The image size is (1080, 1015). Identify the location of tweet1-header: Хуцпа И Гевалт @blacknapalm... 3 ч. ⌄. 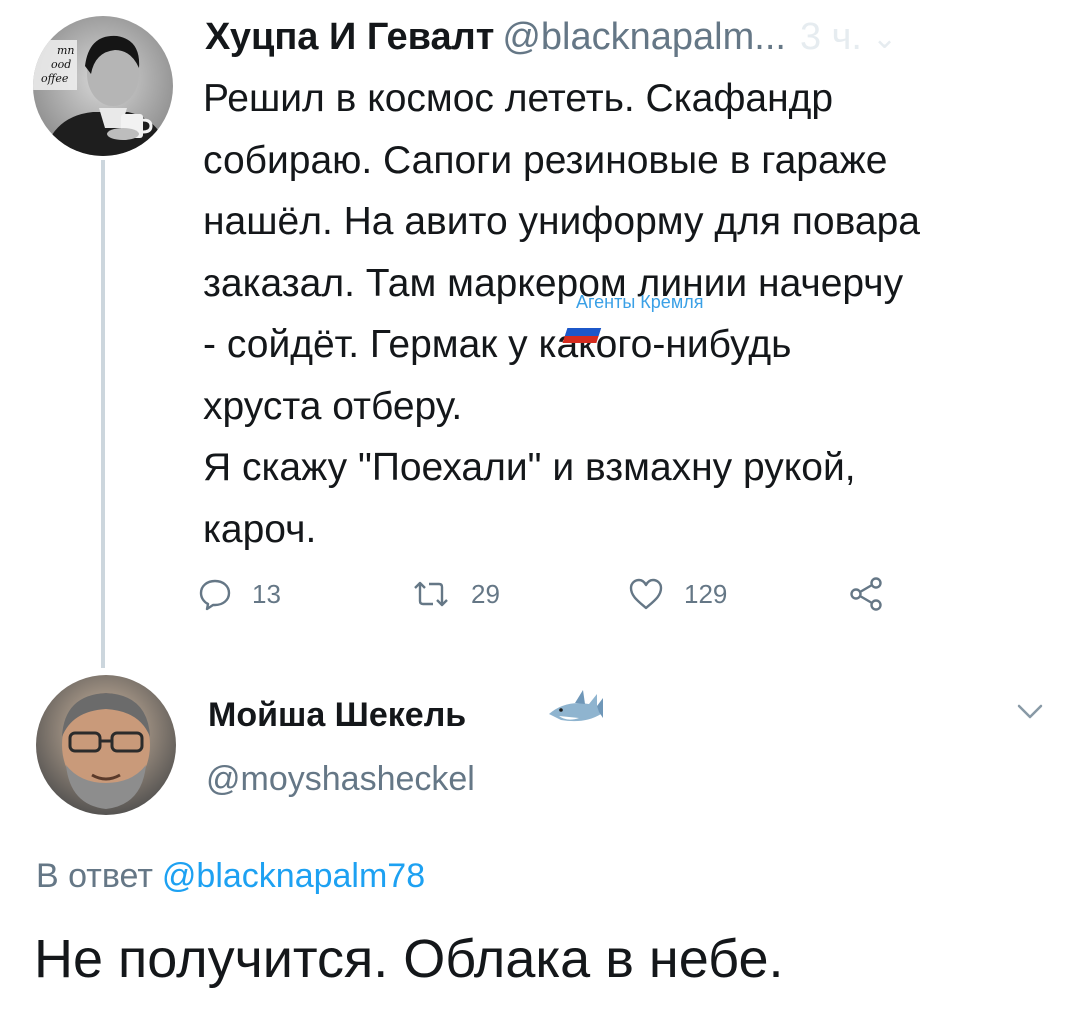
(551, 38).